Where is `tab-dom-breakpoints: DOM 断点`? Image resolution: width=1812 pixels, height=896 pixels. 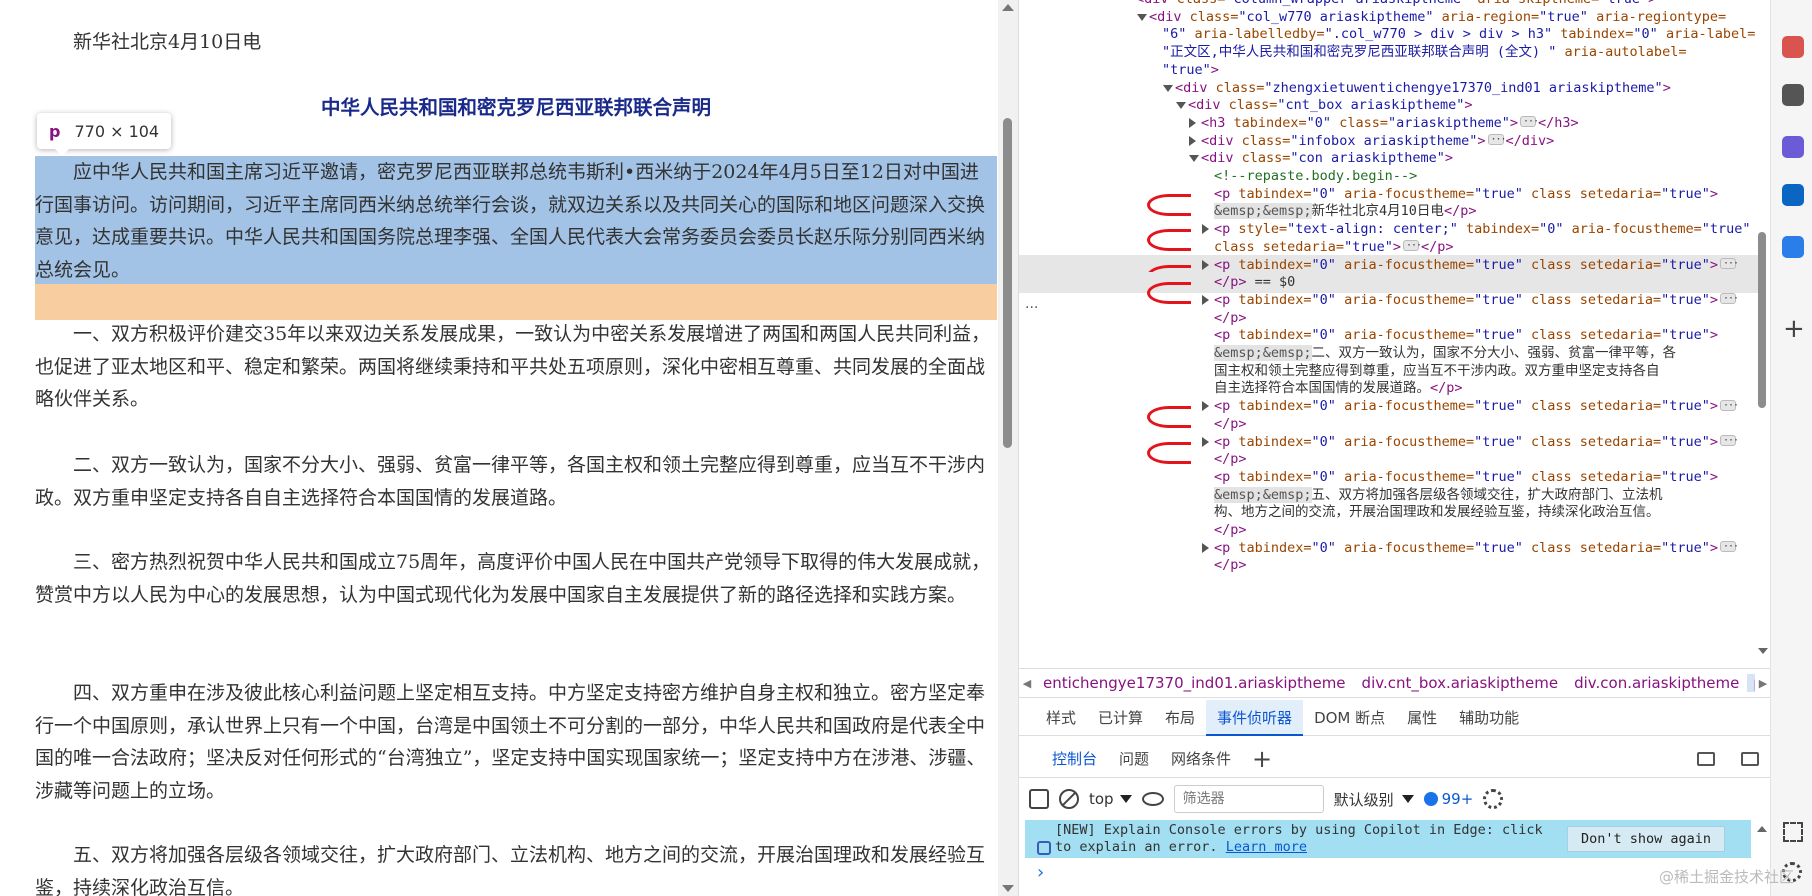 tab-dom-breakpoints: DOM 断点 is located at coordinates (1349, 718).